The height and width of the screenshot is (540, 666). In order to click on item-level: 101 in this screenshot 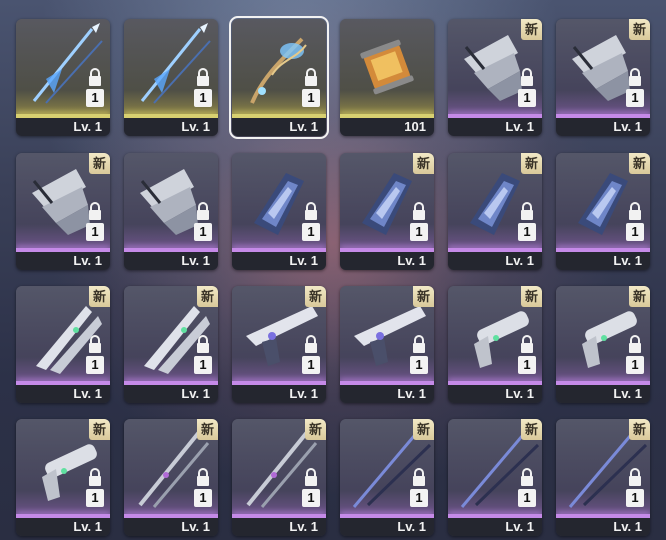, I will do `click(387, 127)`.